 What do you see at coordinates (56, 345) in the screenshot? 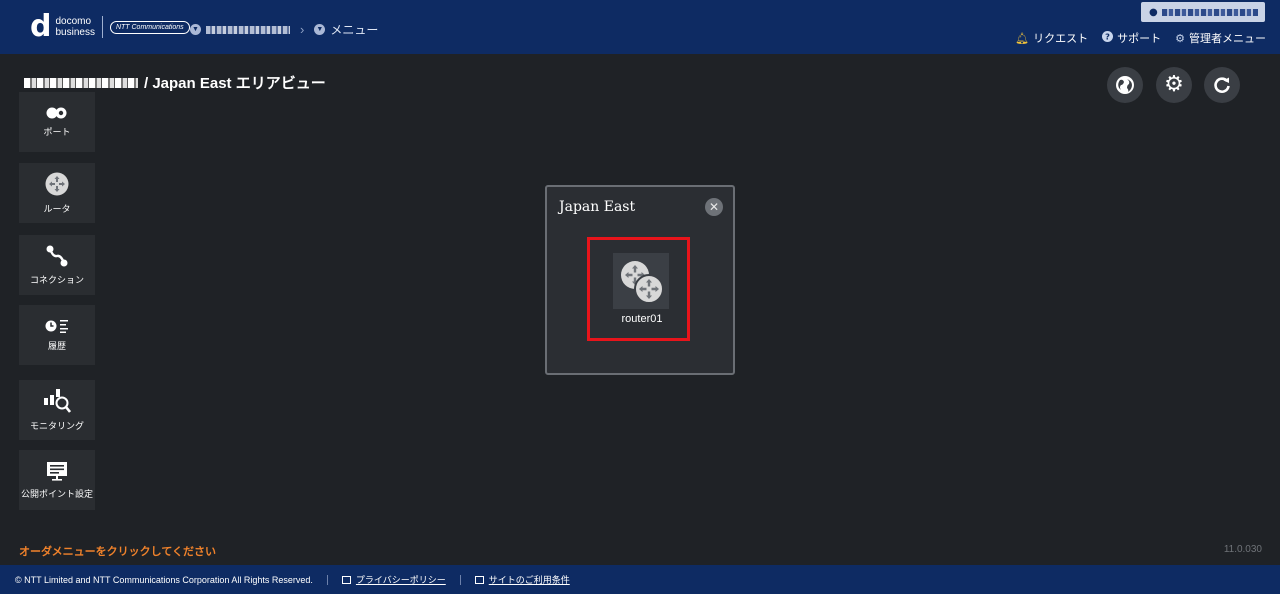
I see `sidebar-item-label: 履歴` at bounding box center [56, 345].